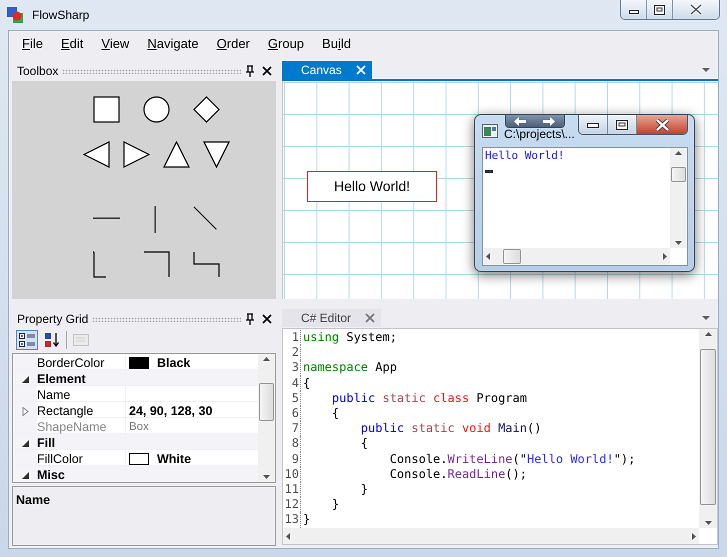 The height and width of the screenshot is (557, 727). I want to click on property-pages-icon, so click(81, 340).